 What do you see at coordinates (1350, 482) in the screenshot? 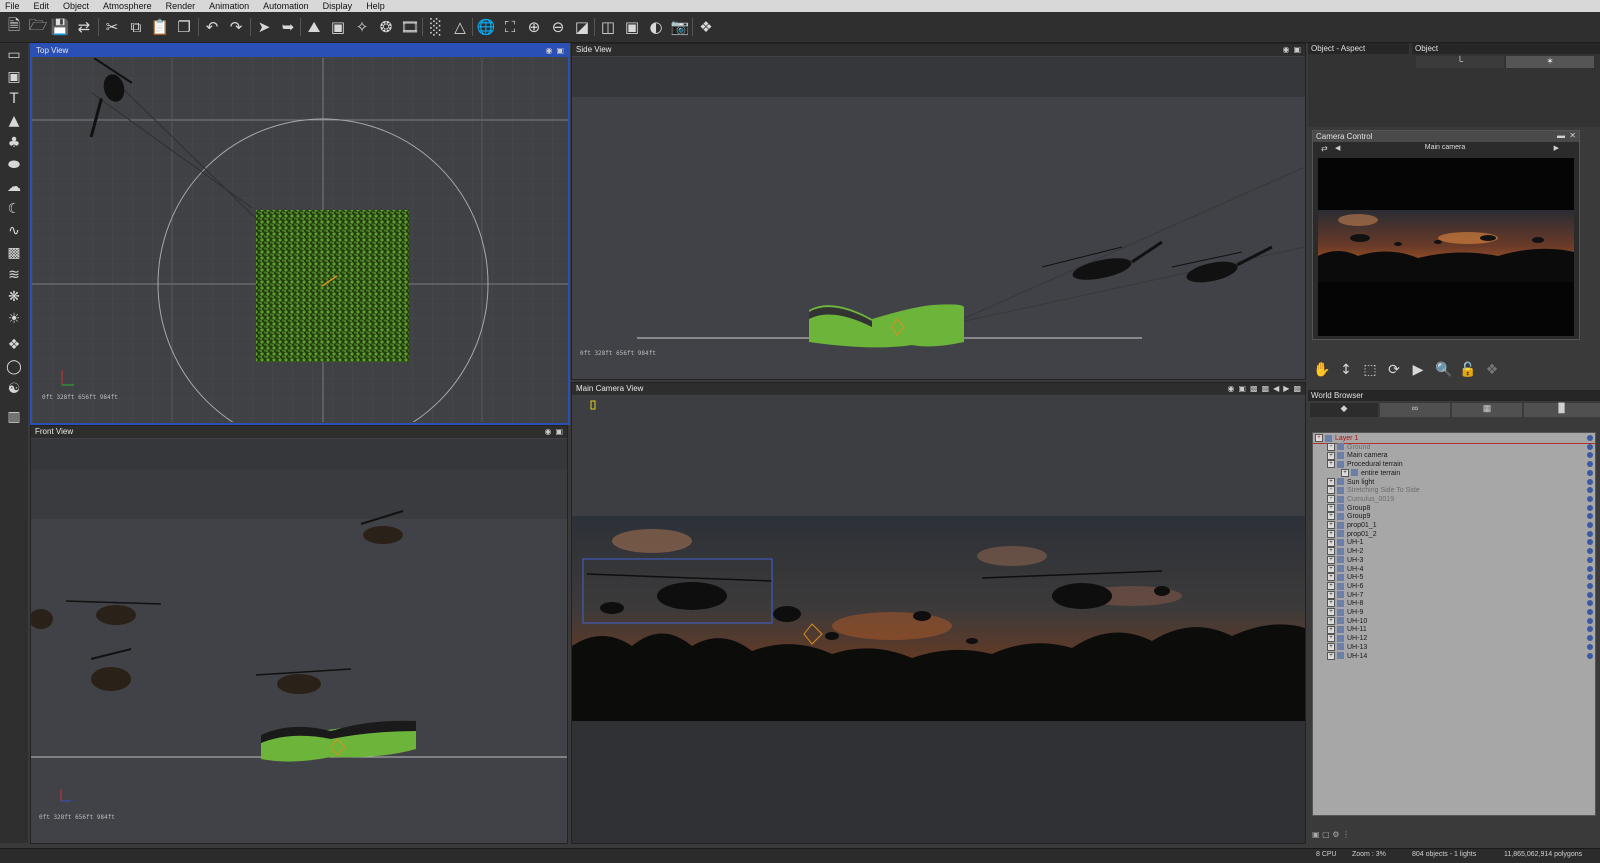
I see `tree-item: + Sun light` at bounding box center [1350, 482].